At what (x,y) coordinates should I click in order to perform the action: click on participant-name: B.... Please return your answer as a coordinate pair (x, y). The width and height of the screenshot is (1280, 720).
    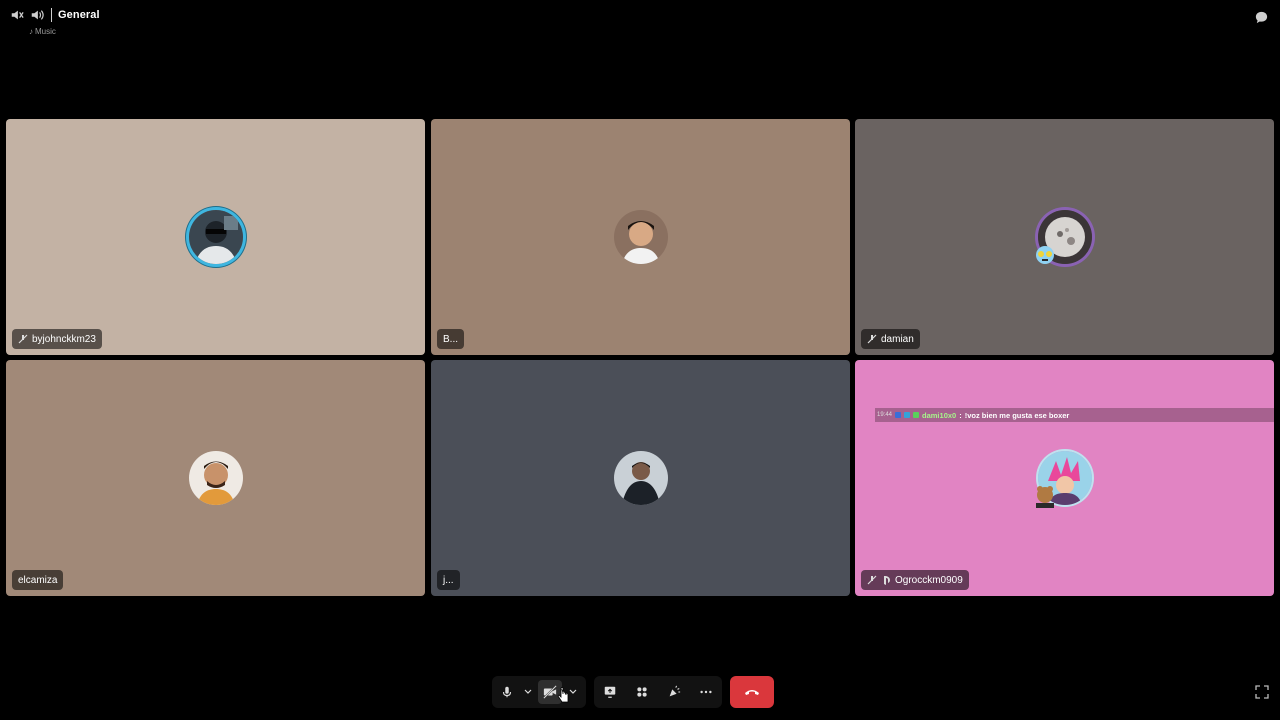
    Looking at the image, I should click on (451, 339).